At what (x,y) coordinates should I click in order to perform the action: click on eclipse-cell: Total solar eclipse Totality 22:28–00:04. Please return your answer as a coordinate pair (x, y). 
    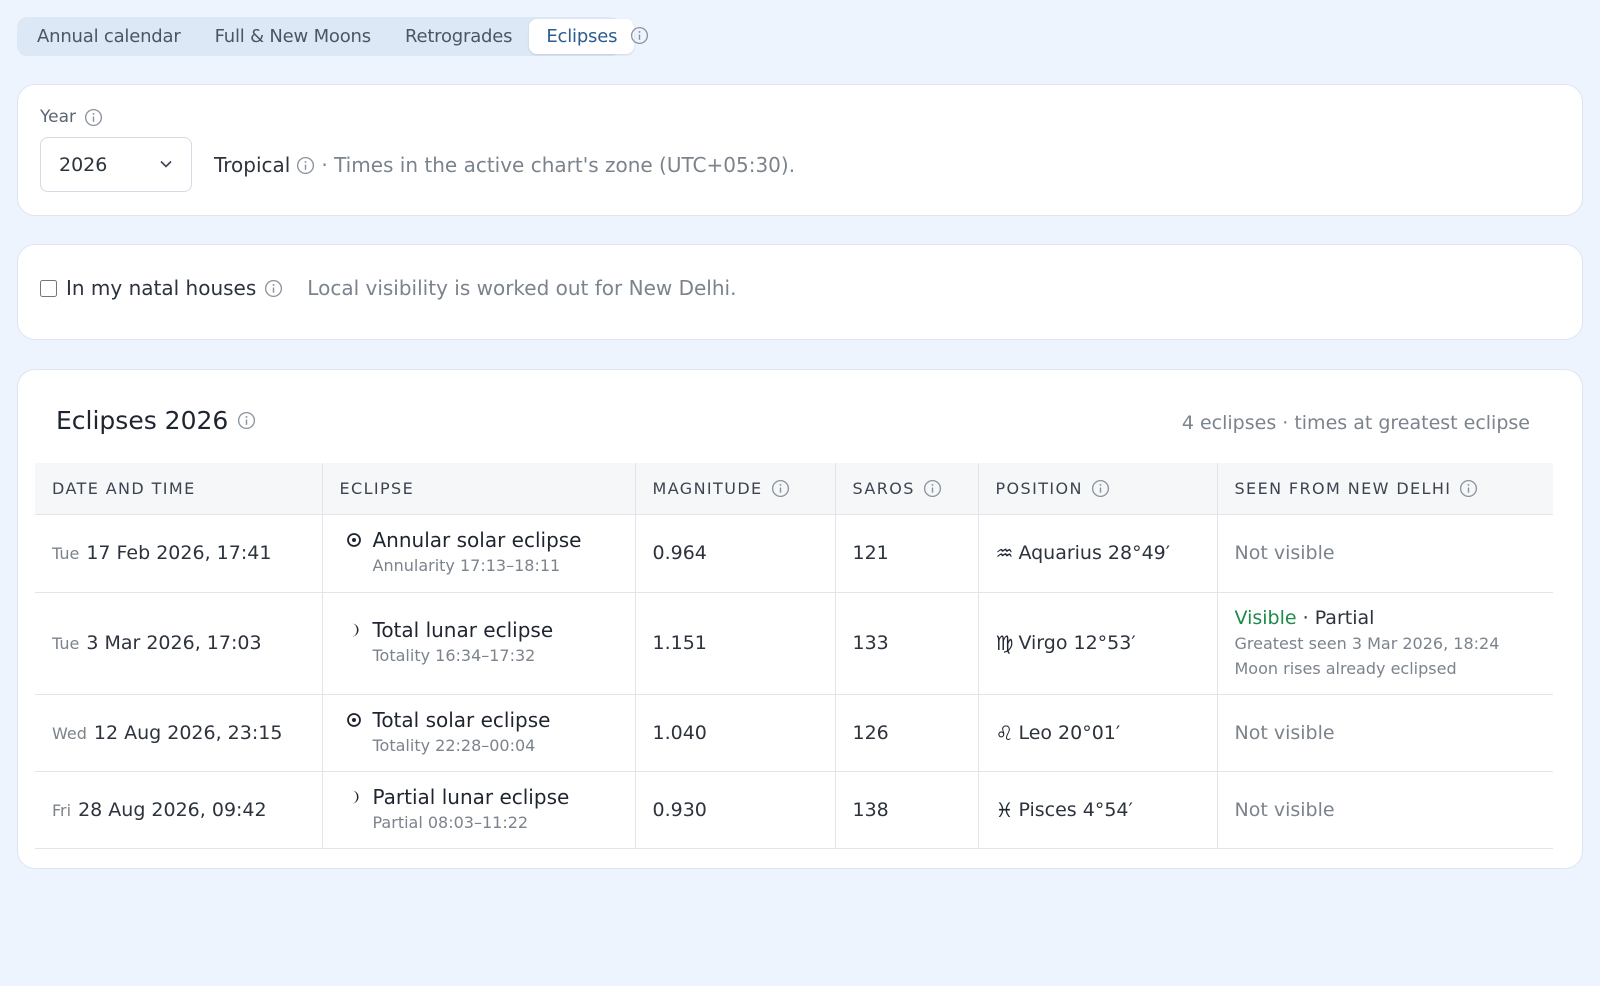
    Looking at the image, I should click on (478, 732).